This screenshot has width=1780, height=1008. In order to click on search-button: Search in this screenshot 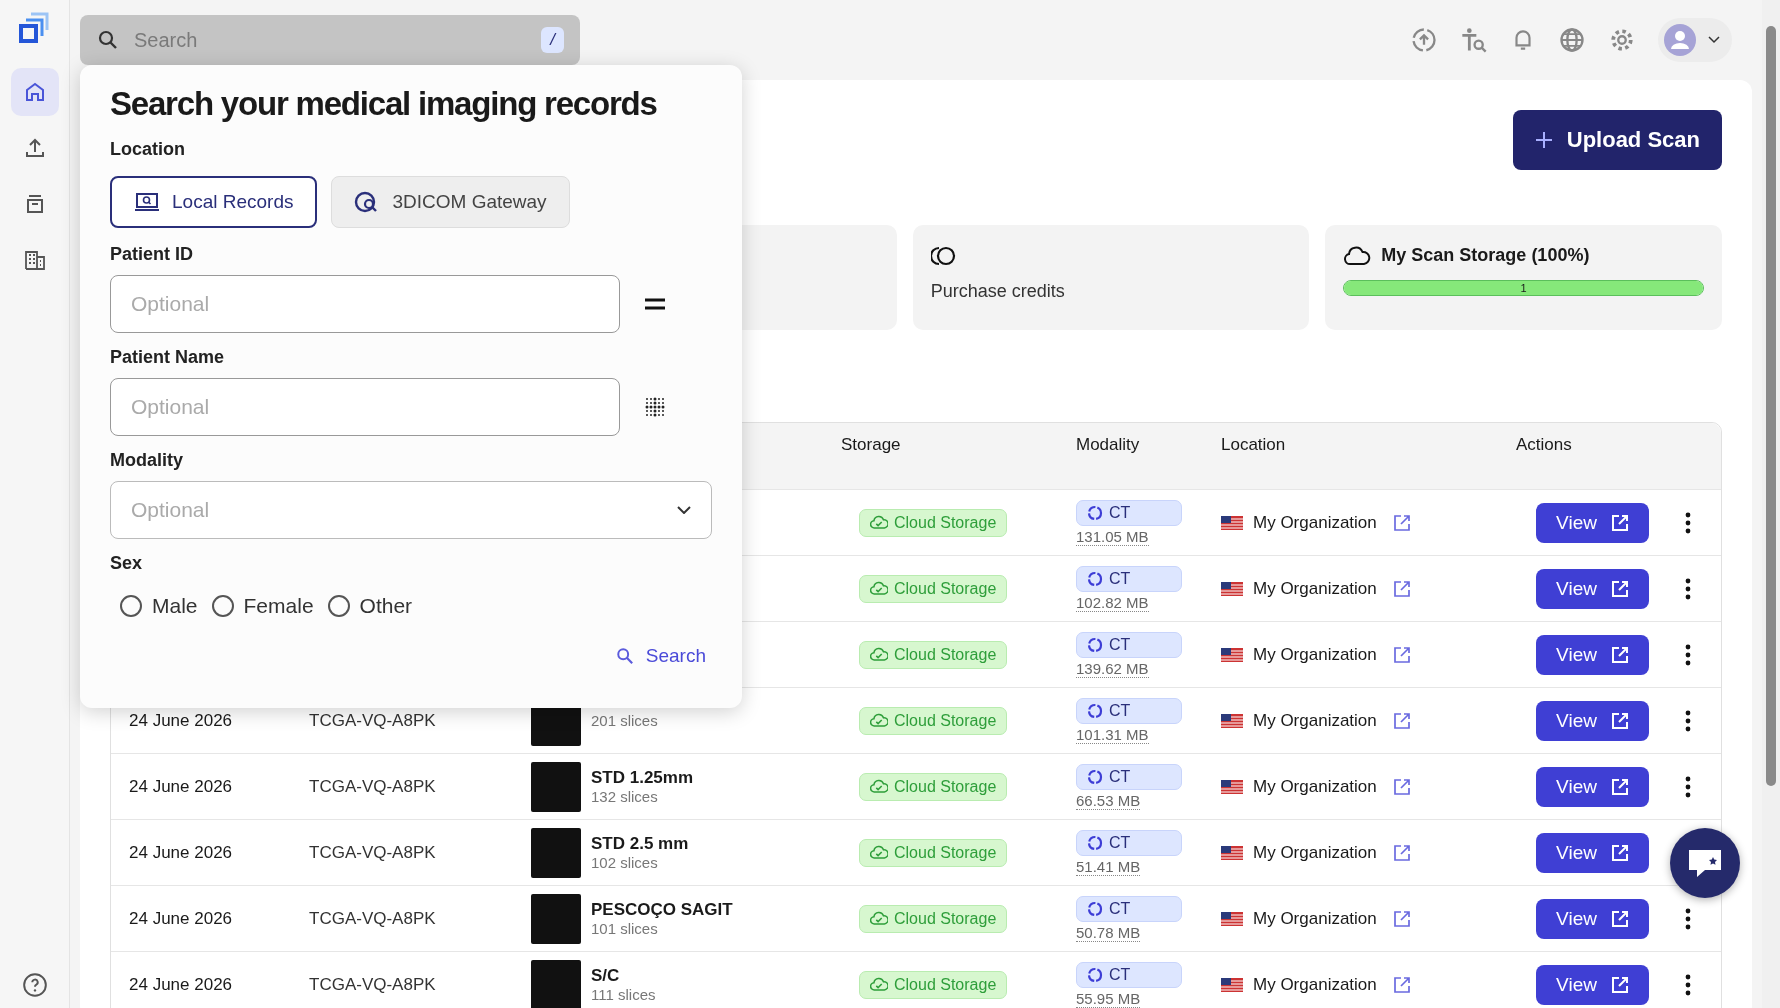, I will do `click(660, 656)`.